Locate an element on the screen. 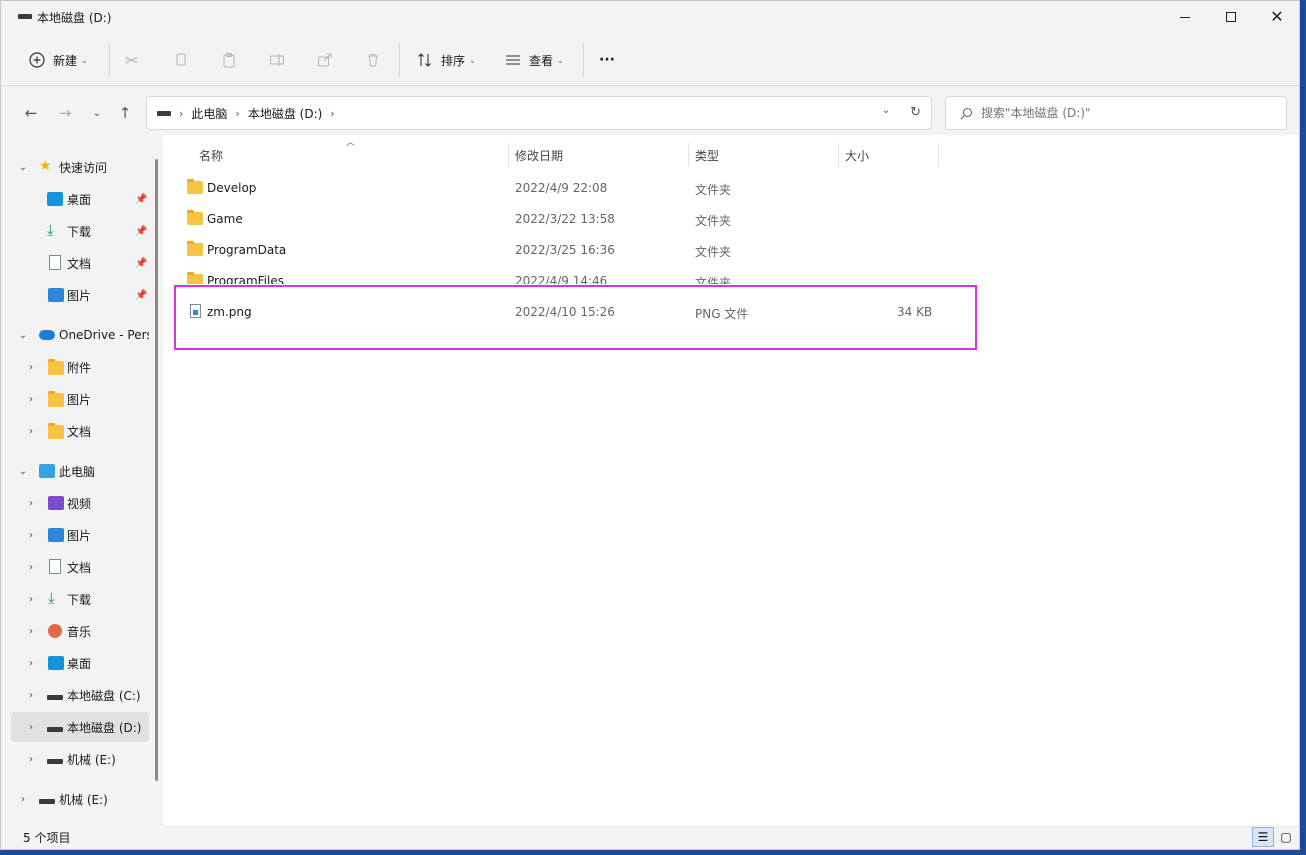 The image size is (1306, 855). sidebar-item-pc-documents: › 文档 is located at coordinates (80, 567).